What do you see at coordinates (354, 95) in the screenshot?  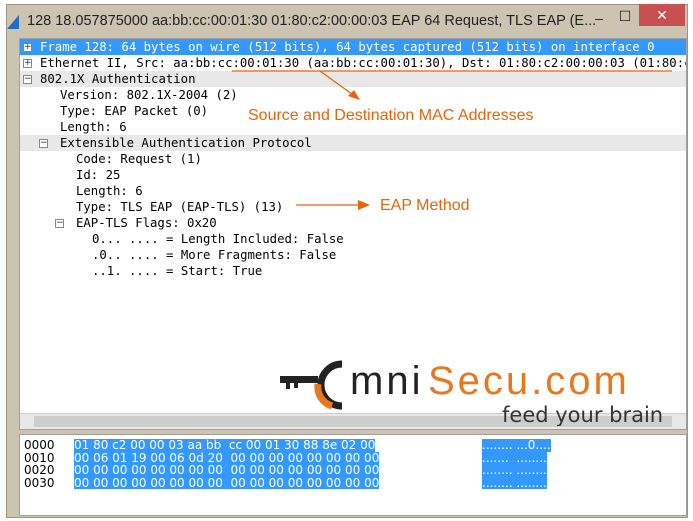 I see `mac-arrowhead-icon` at bounding box center [354, 95].